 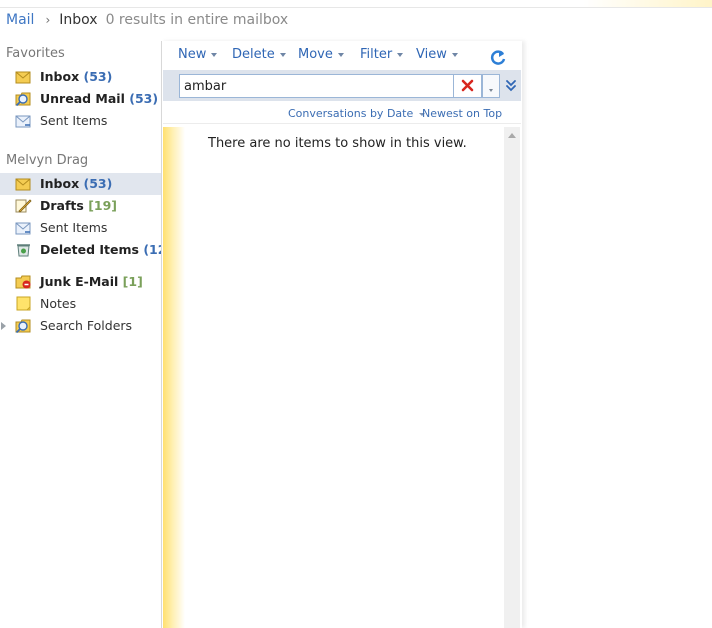 I want to click on arrange-by-button: Conversations by Date, so click(x=357, y=113).